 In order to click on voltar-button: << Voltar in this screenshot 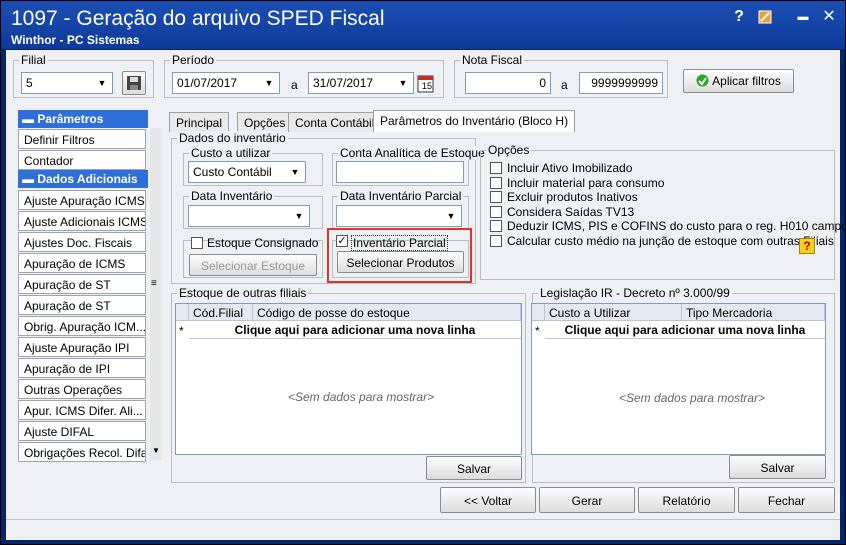, I will do `click(488, 500)`.